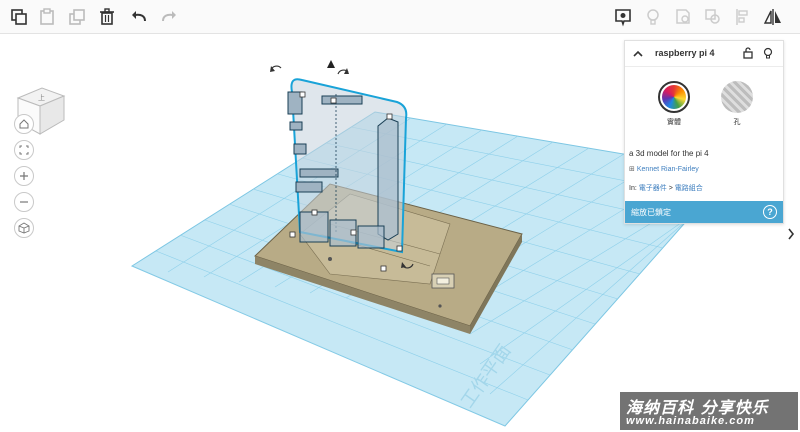  I want to click on help-icon: ?, so click(770, 212).